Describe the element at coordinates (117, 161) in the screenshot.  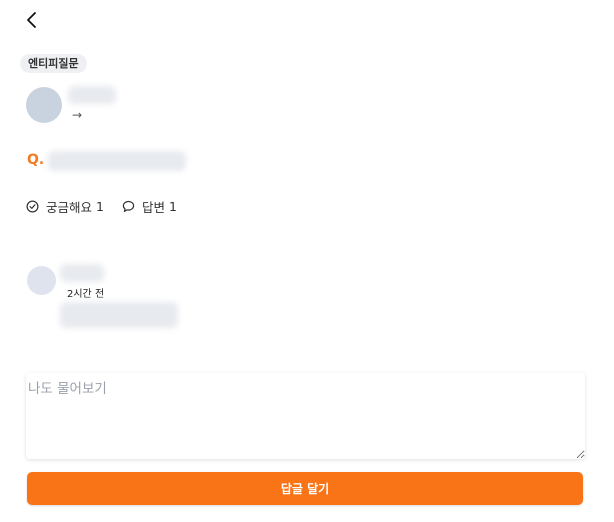
I see `question-text-blurred` at that location.